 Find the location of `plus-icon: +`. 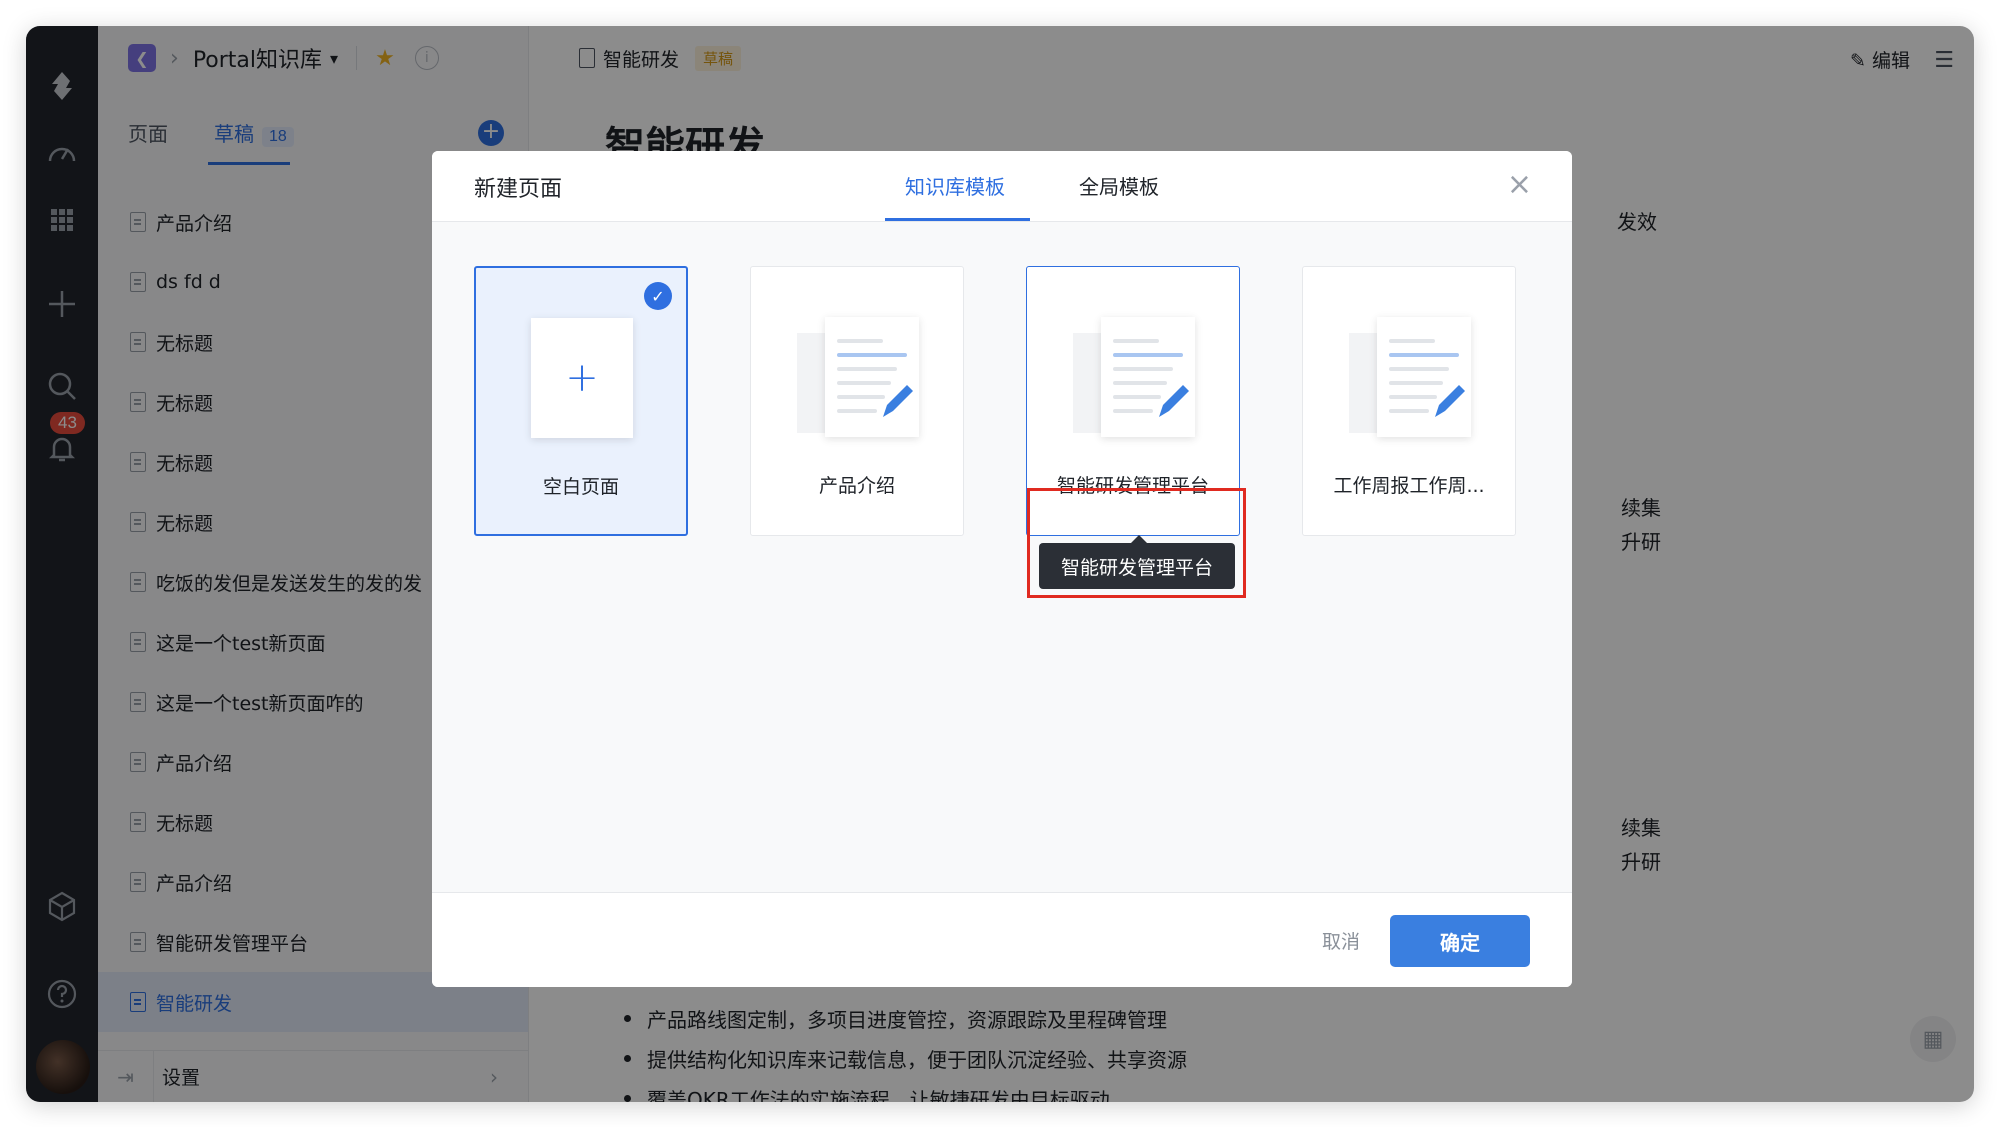

plus-icon: + is located at coordinates (582, 378).